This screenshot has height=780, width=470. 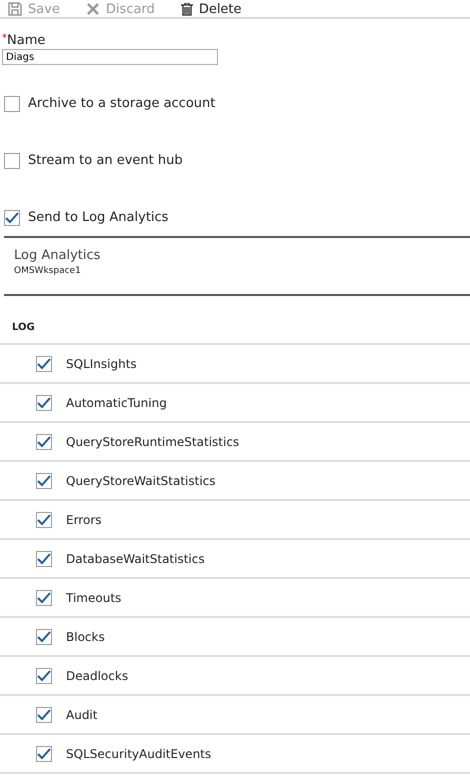 What do you see at coordinates (24, 40) in the screenshot?
I see `field-label: *Name` at bounding box center [24, 40].